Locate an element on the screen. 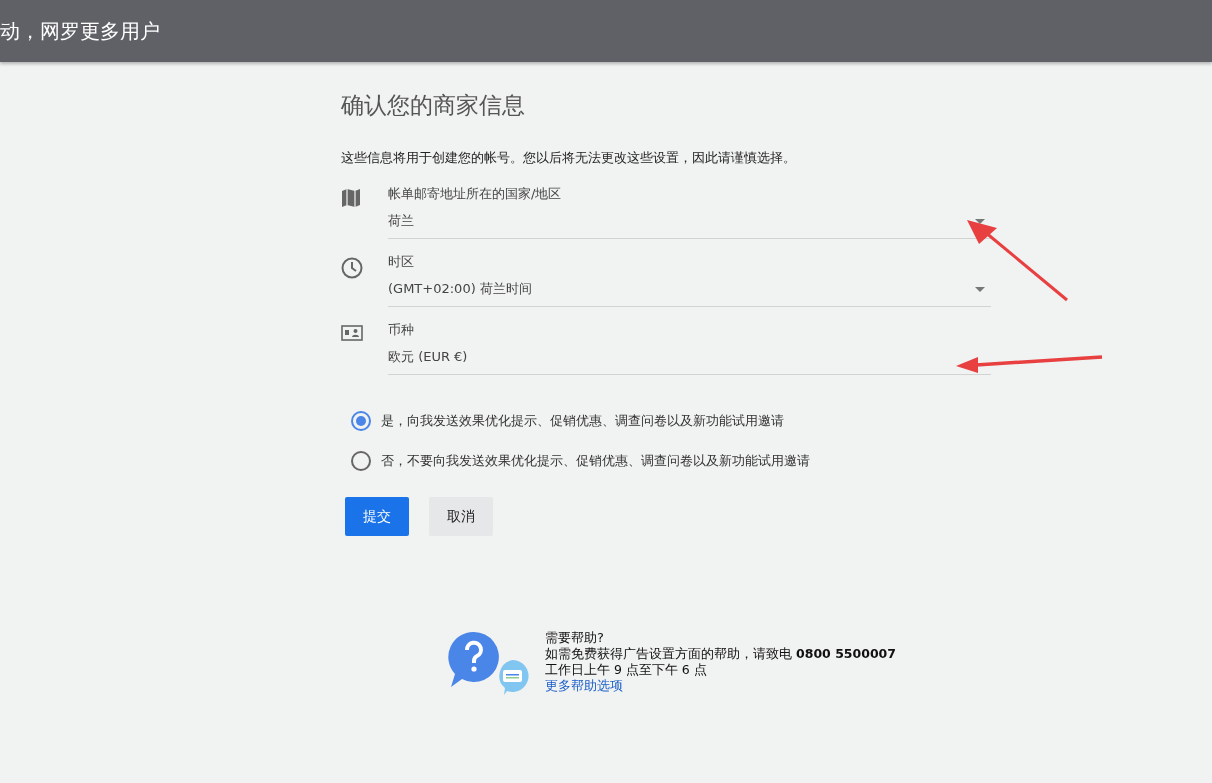  page-title: 确认您的商家信息 is located at coordinates (433, 105).